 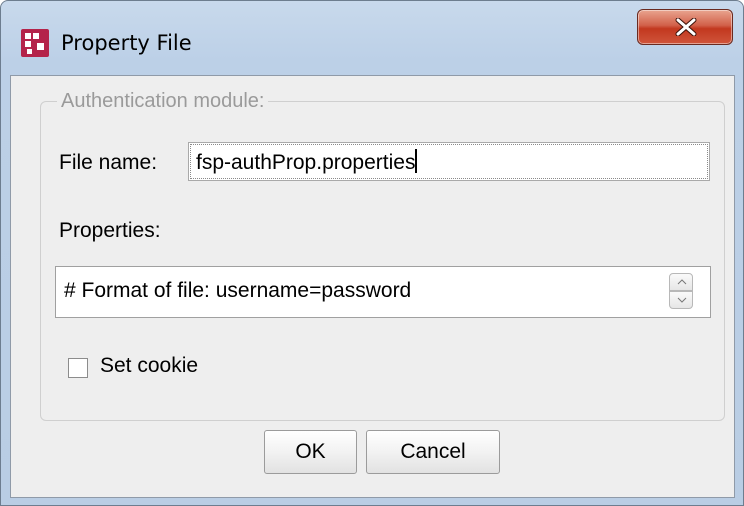 I want to click on group-legend: Authentication module:, so click(x=163, y=101).